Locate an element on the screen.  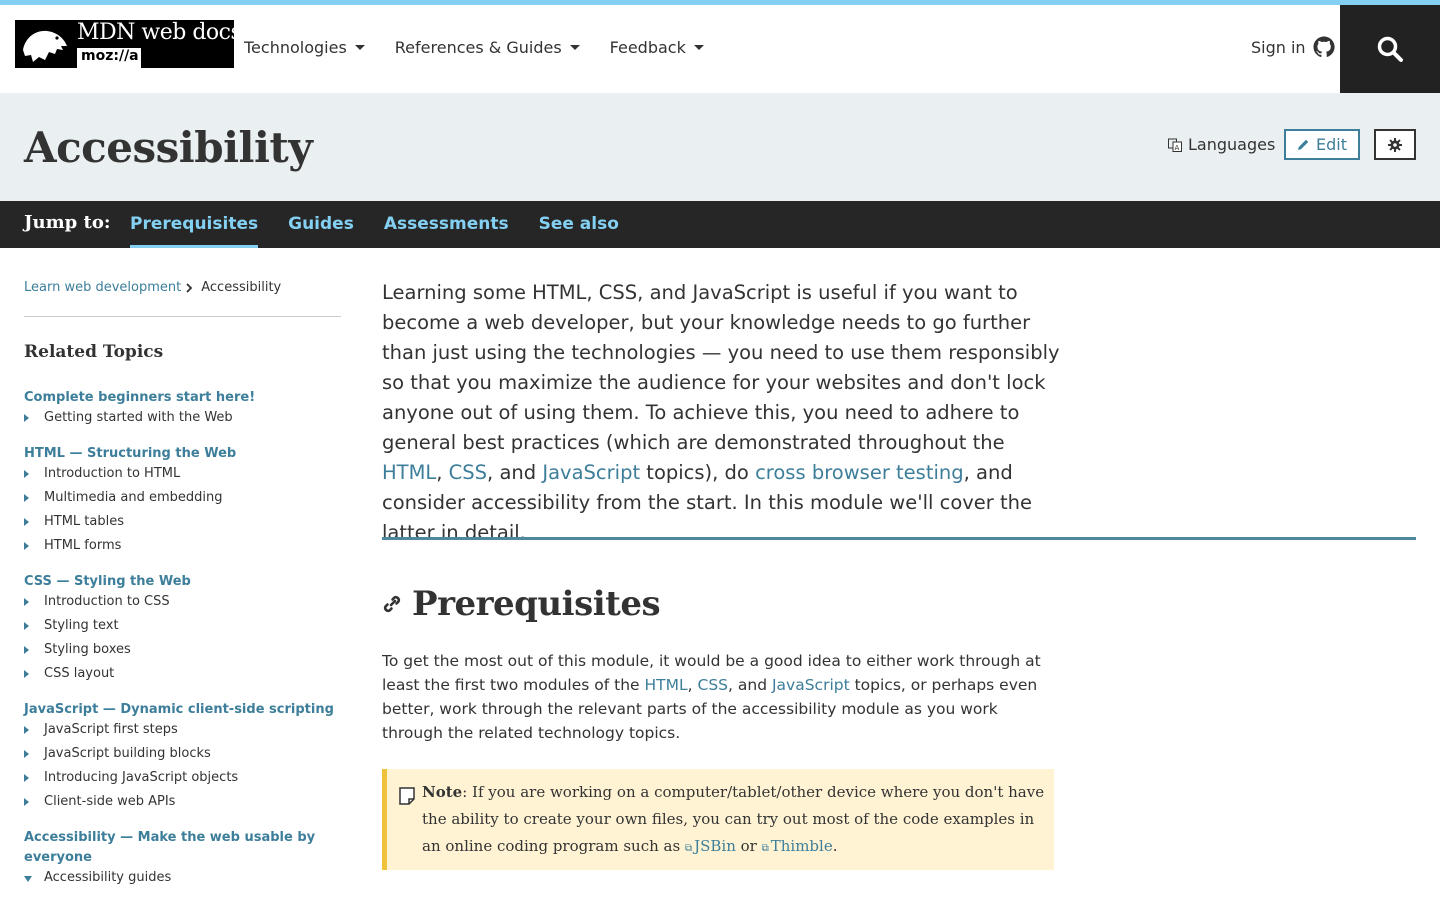
sidebar-divider is located at coordinates (182, 316).